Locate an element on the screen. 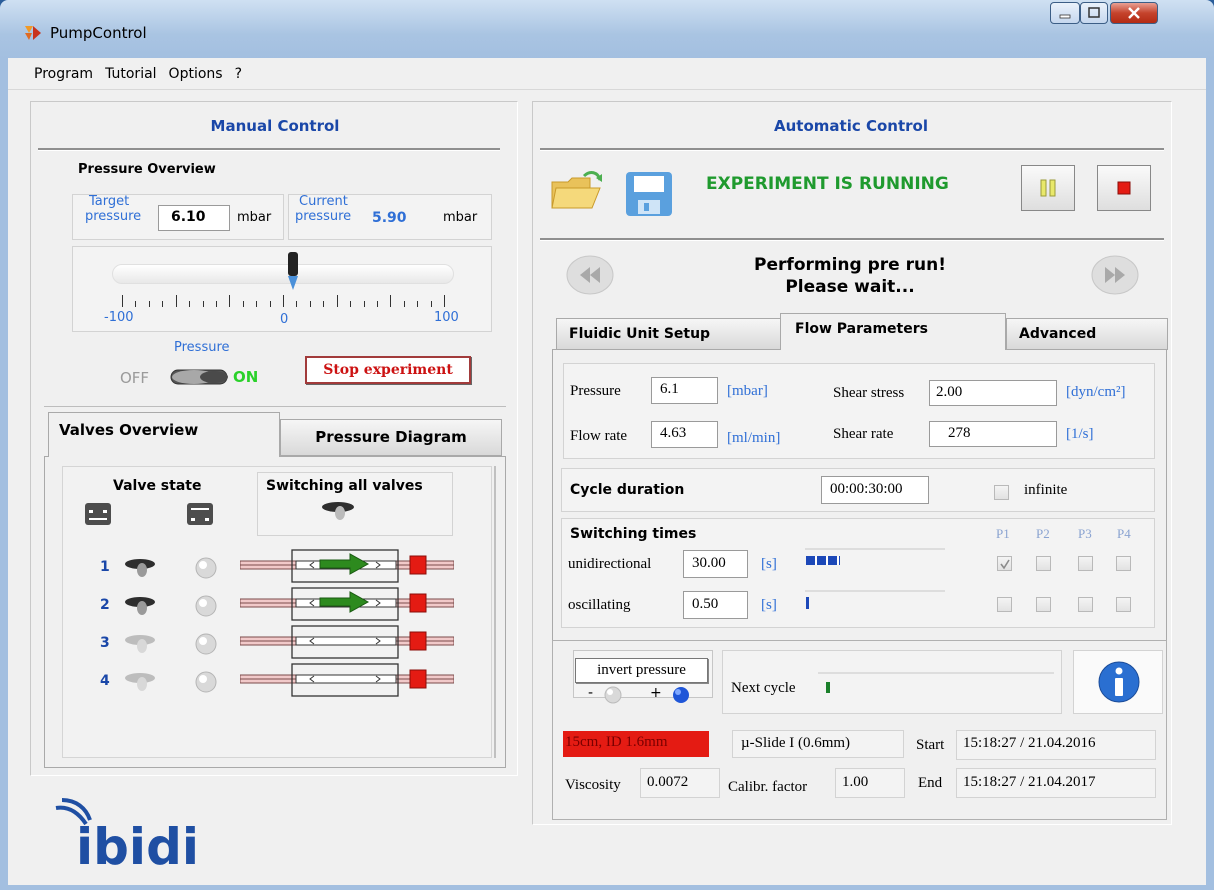 Image resolution: width=1214 pixels, height=890 pixels. svg-text: ibidi is located at coordinates (137, 844).